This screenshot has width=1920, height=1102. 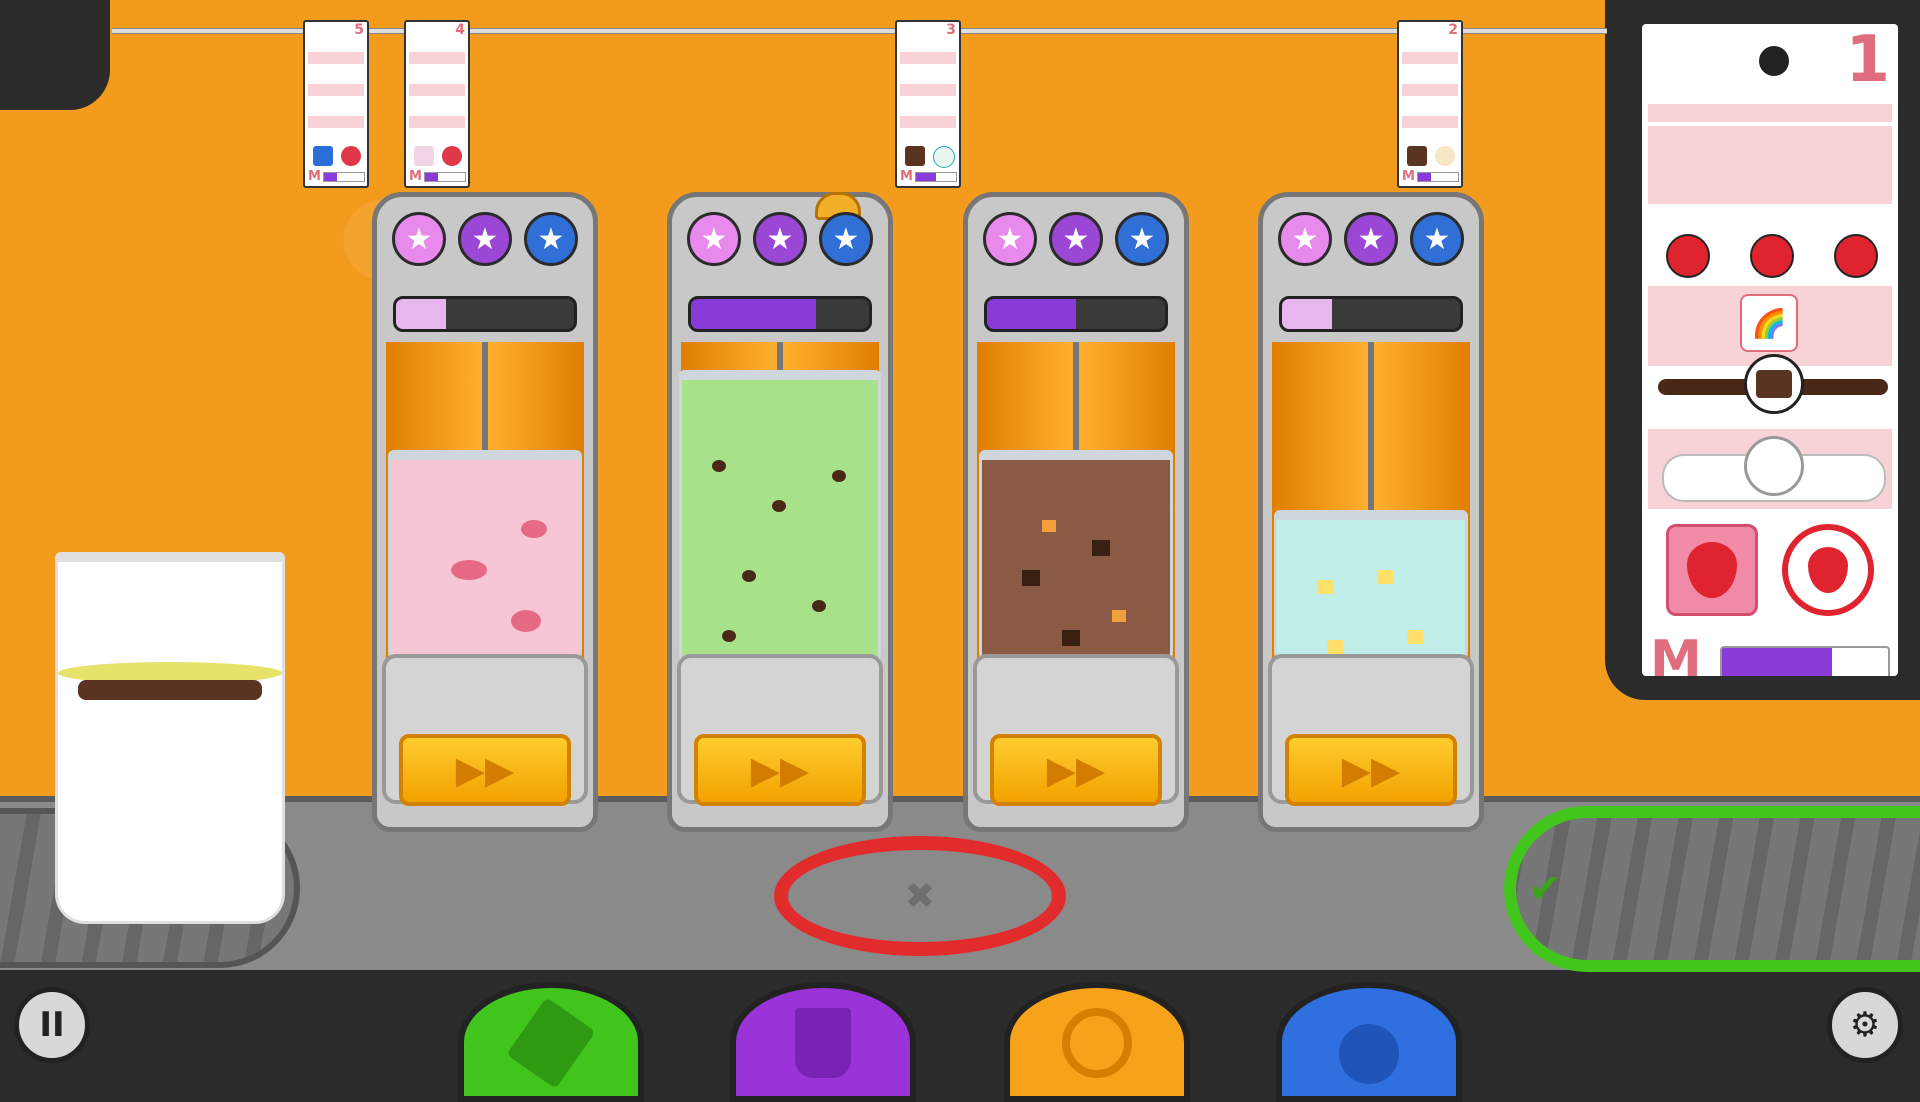 I want to click on blender-1: ★ ★ ★ ▶▶, so click(x=485, y=512).